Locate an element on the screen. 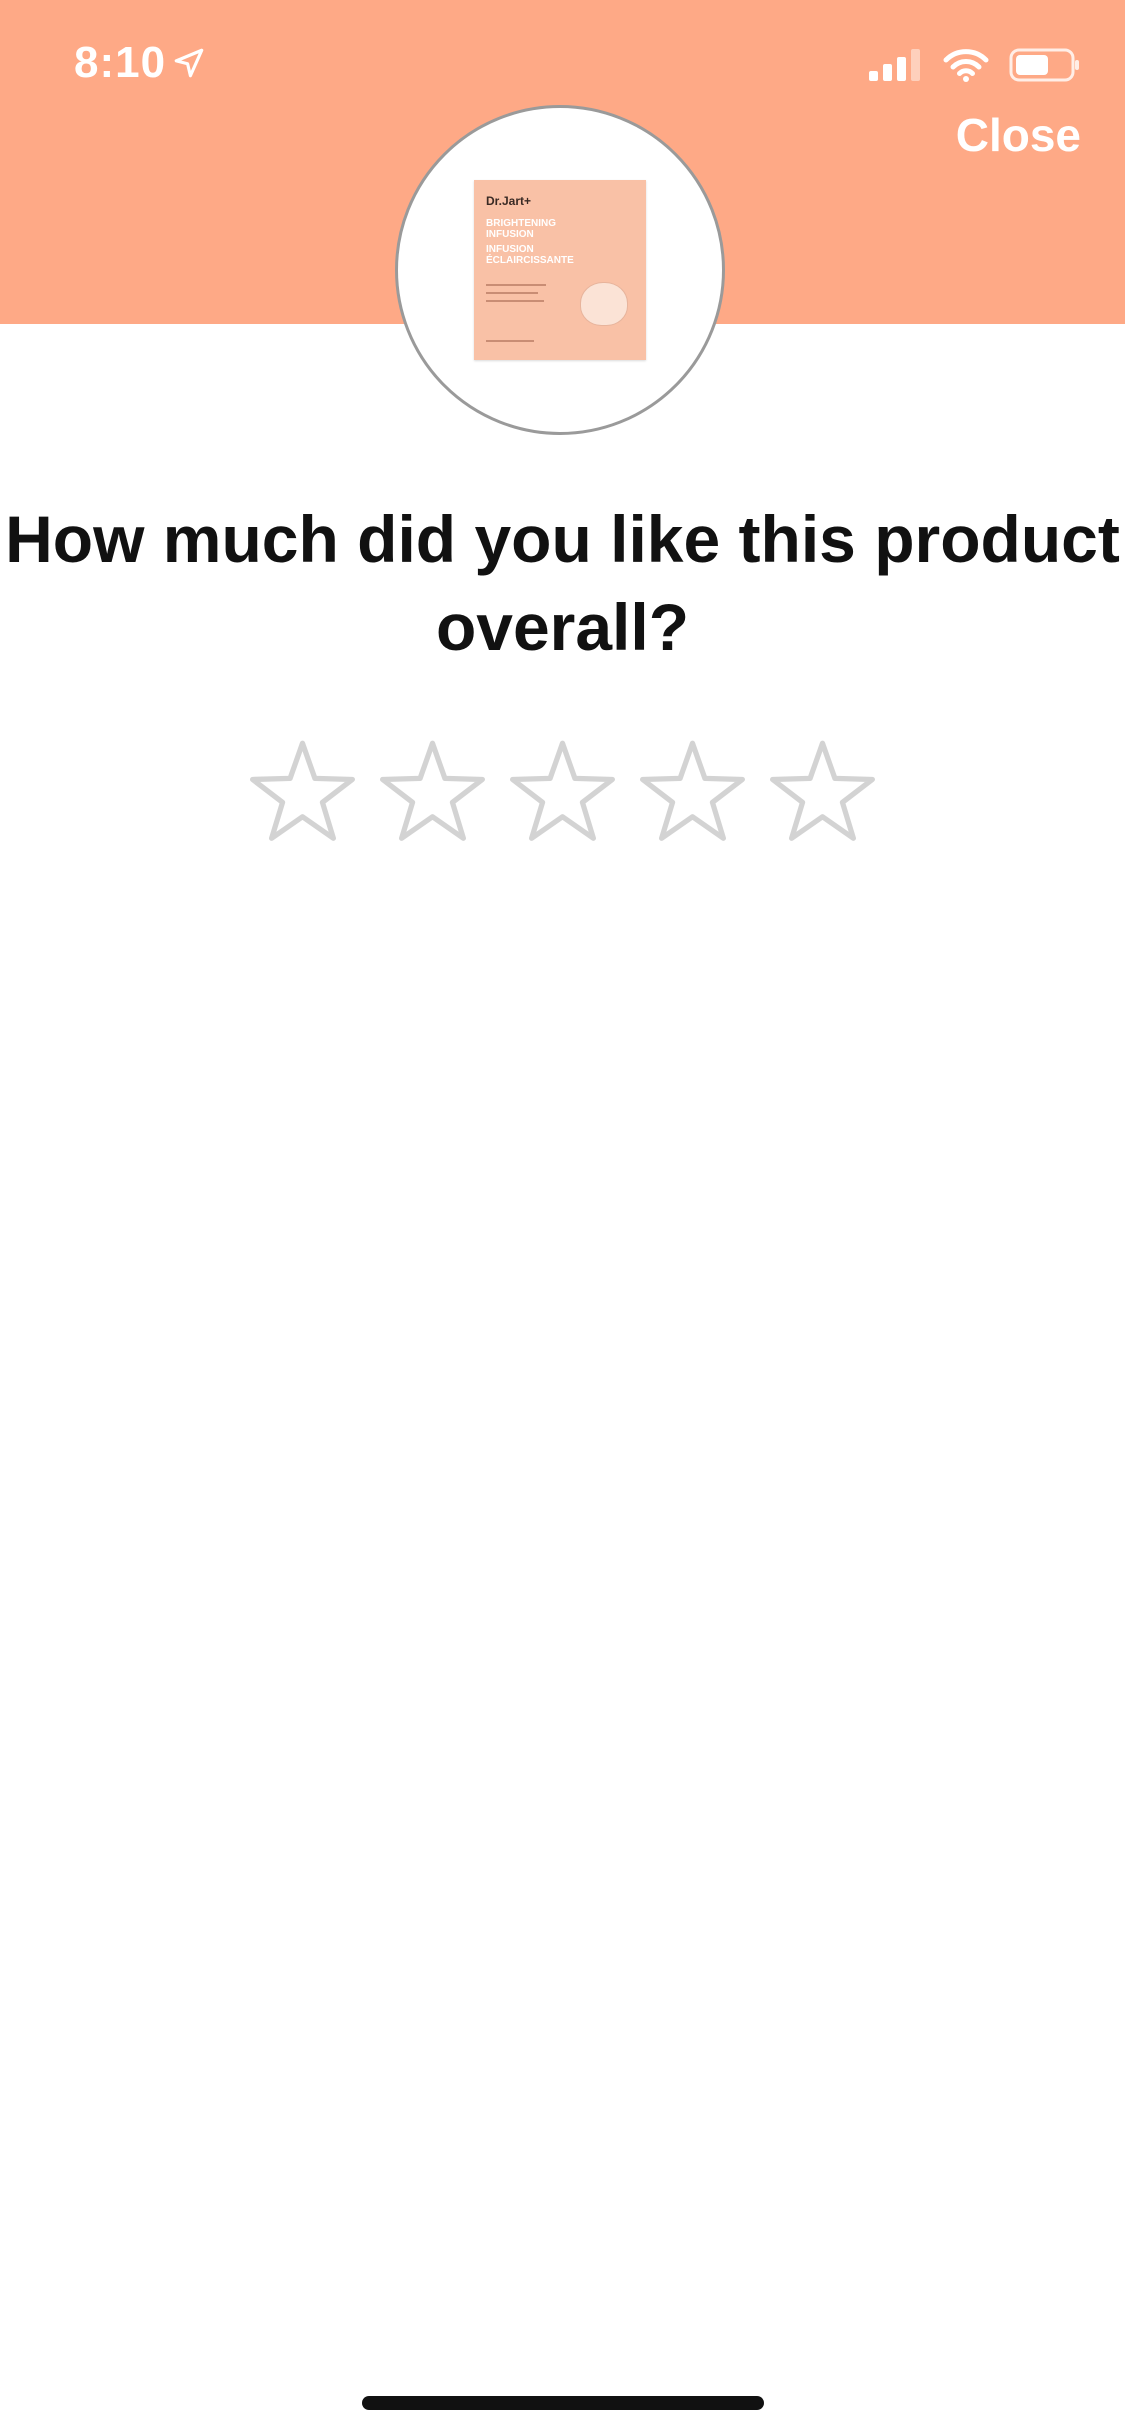  product-line-1: BRIGHTENING is located at coordinates (521, 223).